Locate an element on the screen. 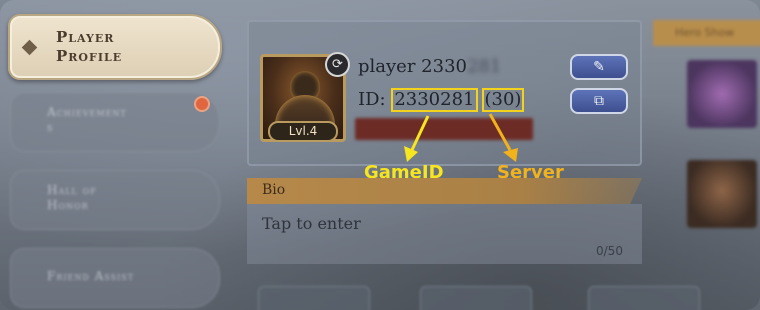 The height and width of the screenshot is (310, 760). right-panel-tab-label: Hero Show is located at coordinates (705, 32).